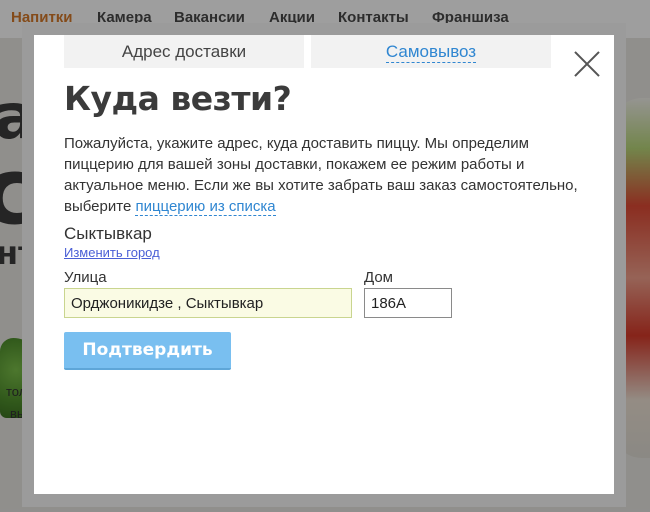  Describe the element at coordinates (178, 98) in the screenshot. I see `modal-title: Куда везти?` at that location.